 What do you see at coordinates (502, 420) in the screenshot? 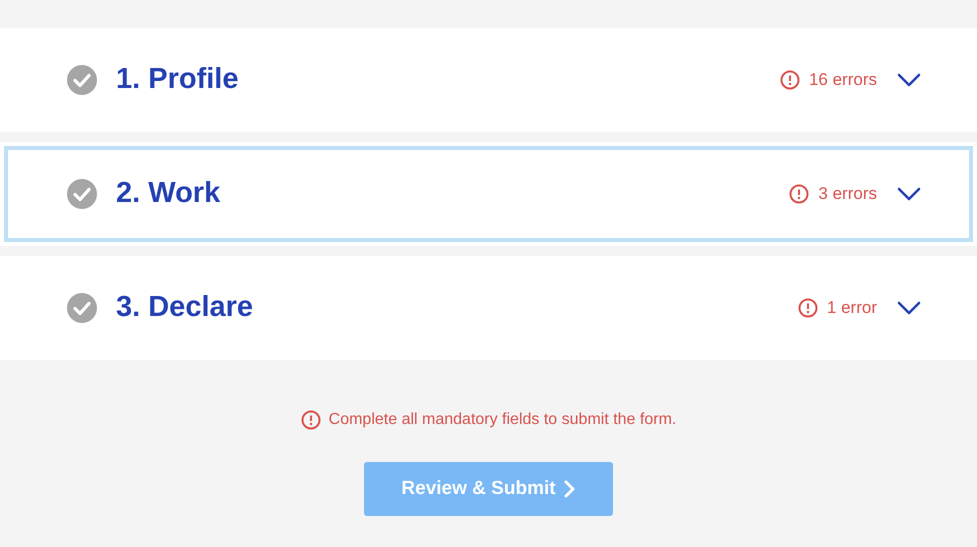
I see `error-message: Complete all mandatory fields to submit the form.` at bounding box center [502, 420].